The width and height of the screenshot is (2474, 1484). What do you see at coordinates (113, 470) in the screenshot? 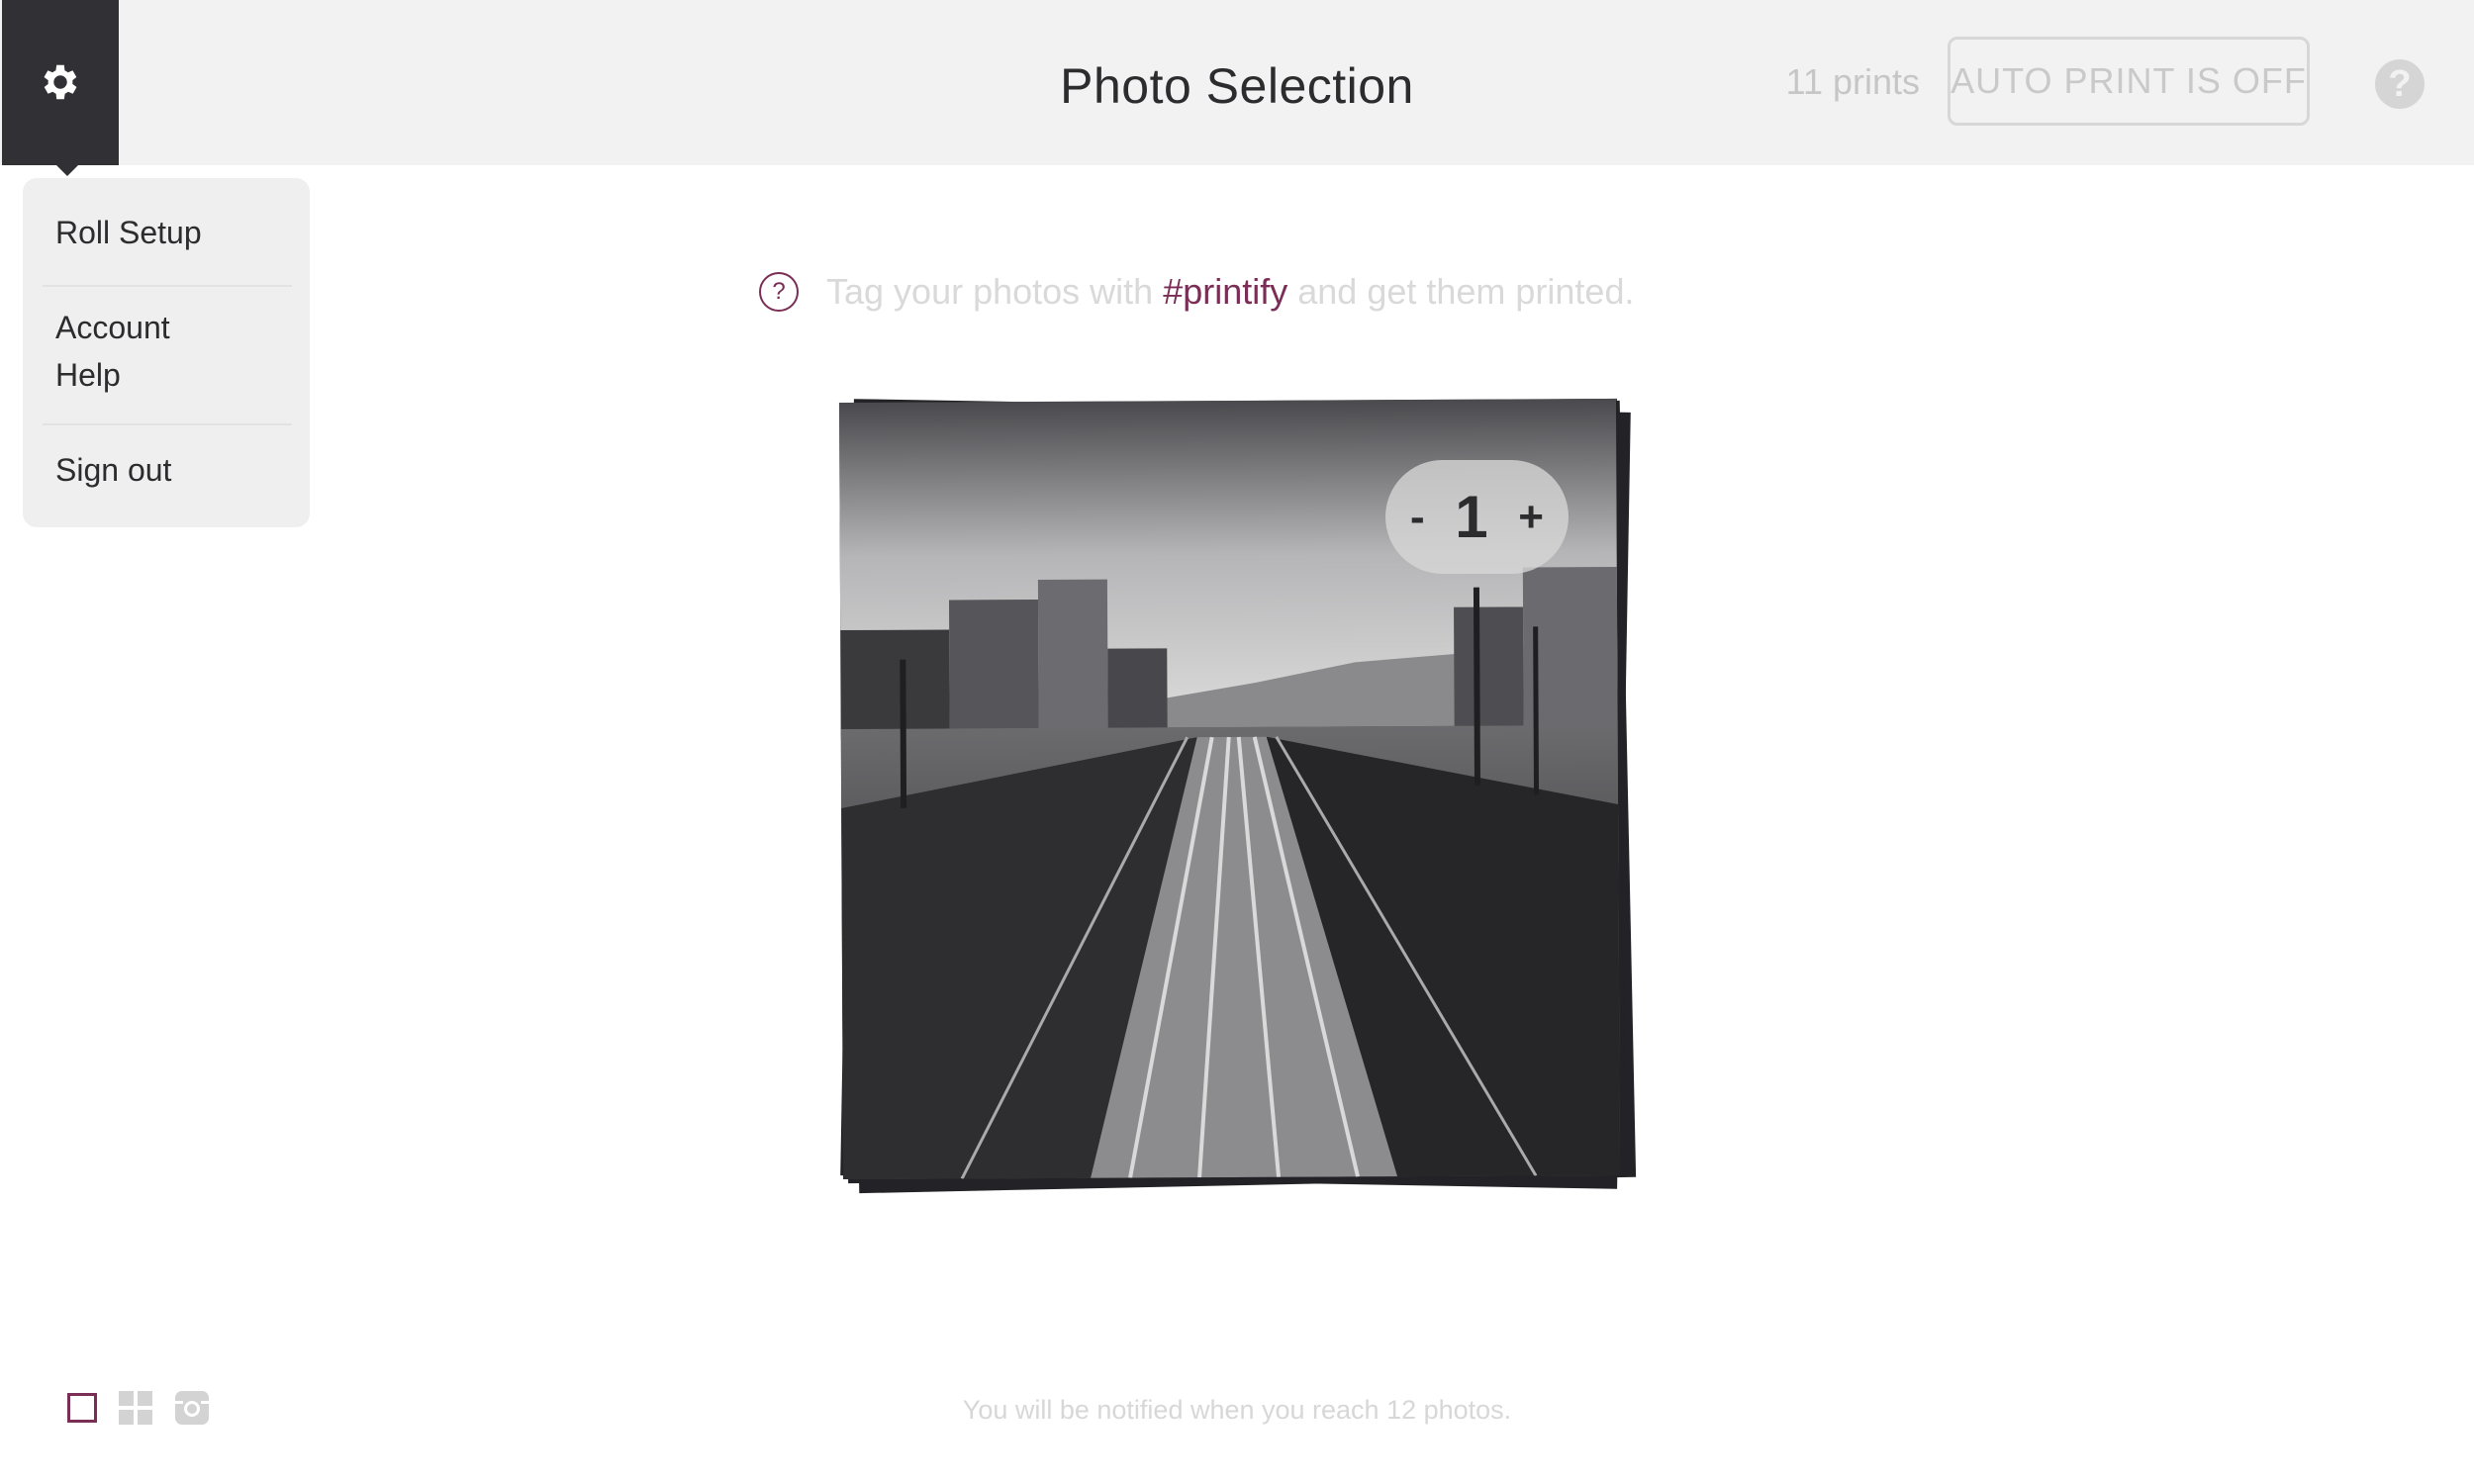
I see `menu-item-sign-out: Sign out` at bounding box center [113, 470].